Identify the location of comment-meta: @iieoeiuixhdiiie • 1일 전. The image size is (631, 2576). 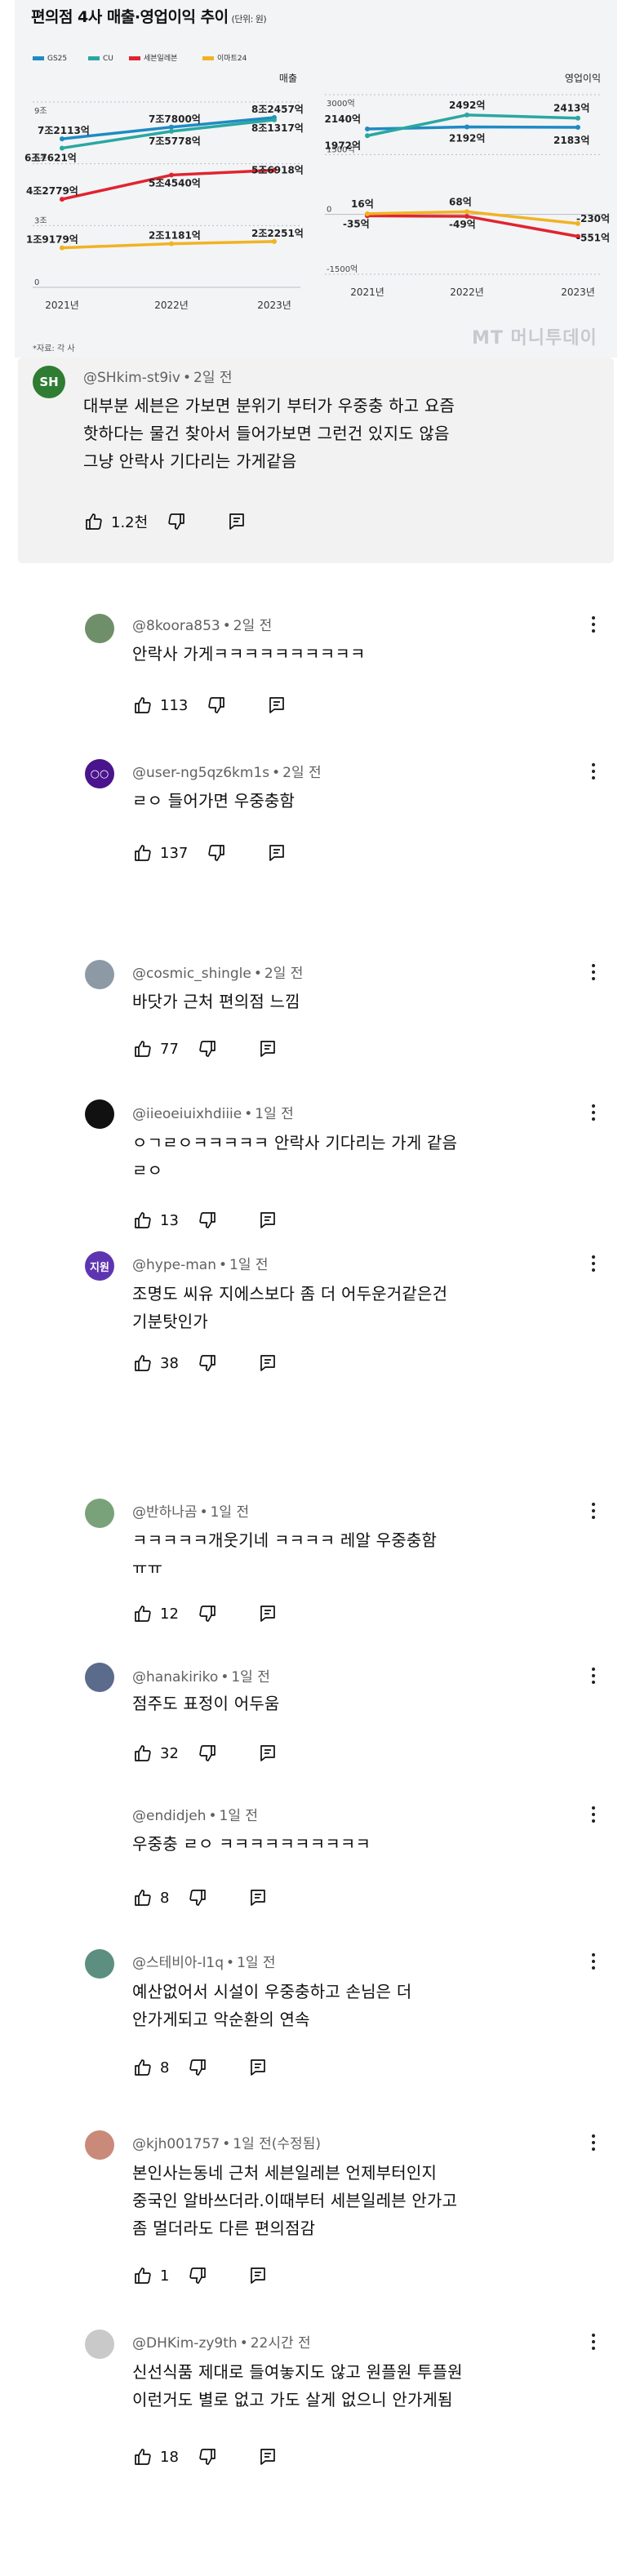
(213, 1114).